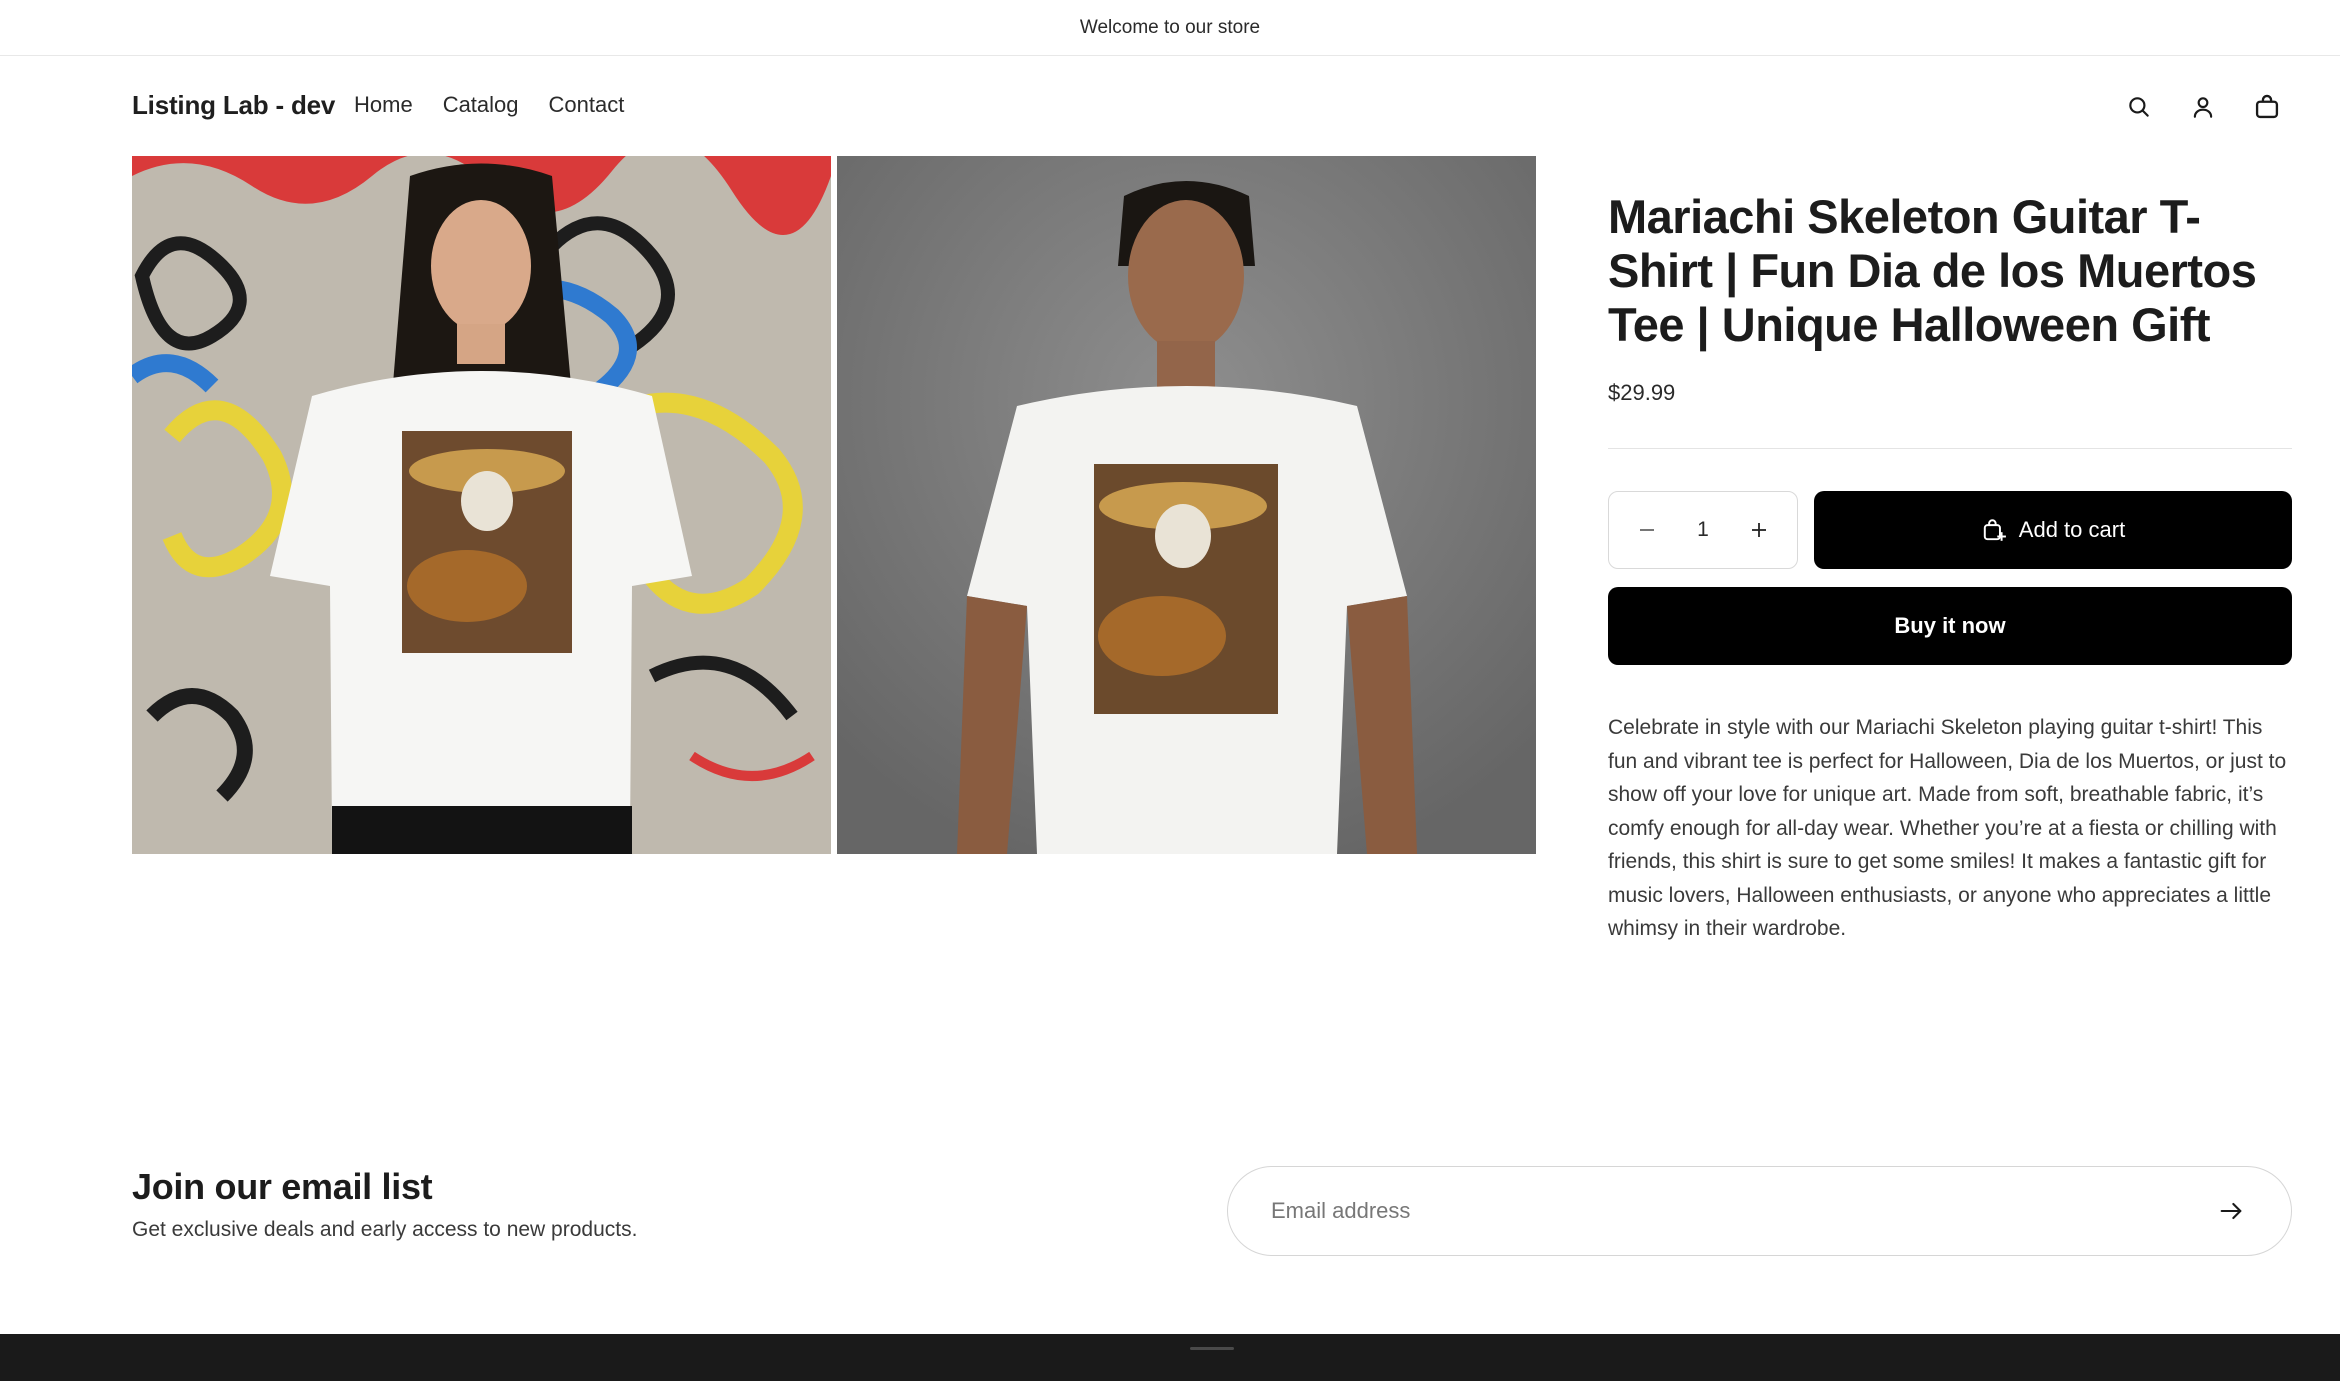  I want to click on email-input, so click(1741, 1211).